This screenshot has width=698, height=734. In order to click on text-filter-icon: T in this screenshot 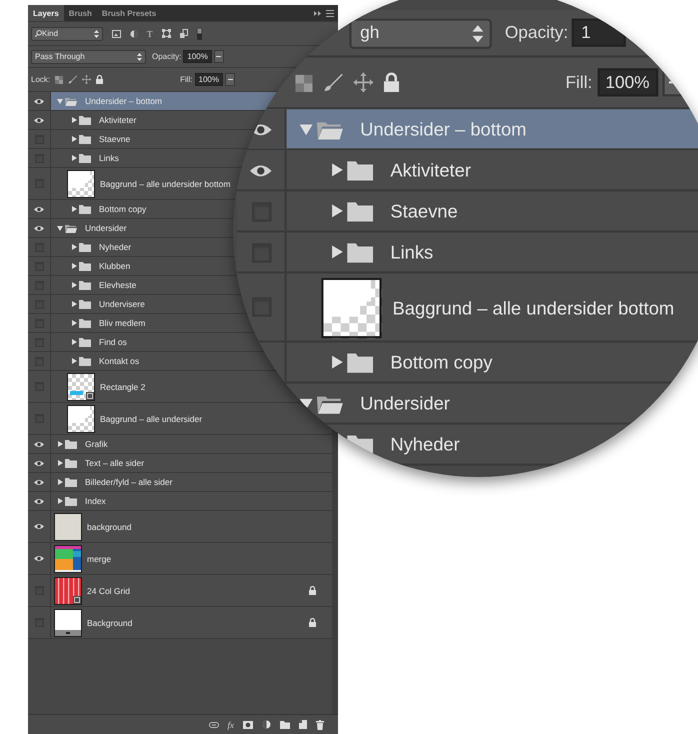, I will do `click(149, 33)`.